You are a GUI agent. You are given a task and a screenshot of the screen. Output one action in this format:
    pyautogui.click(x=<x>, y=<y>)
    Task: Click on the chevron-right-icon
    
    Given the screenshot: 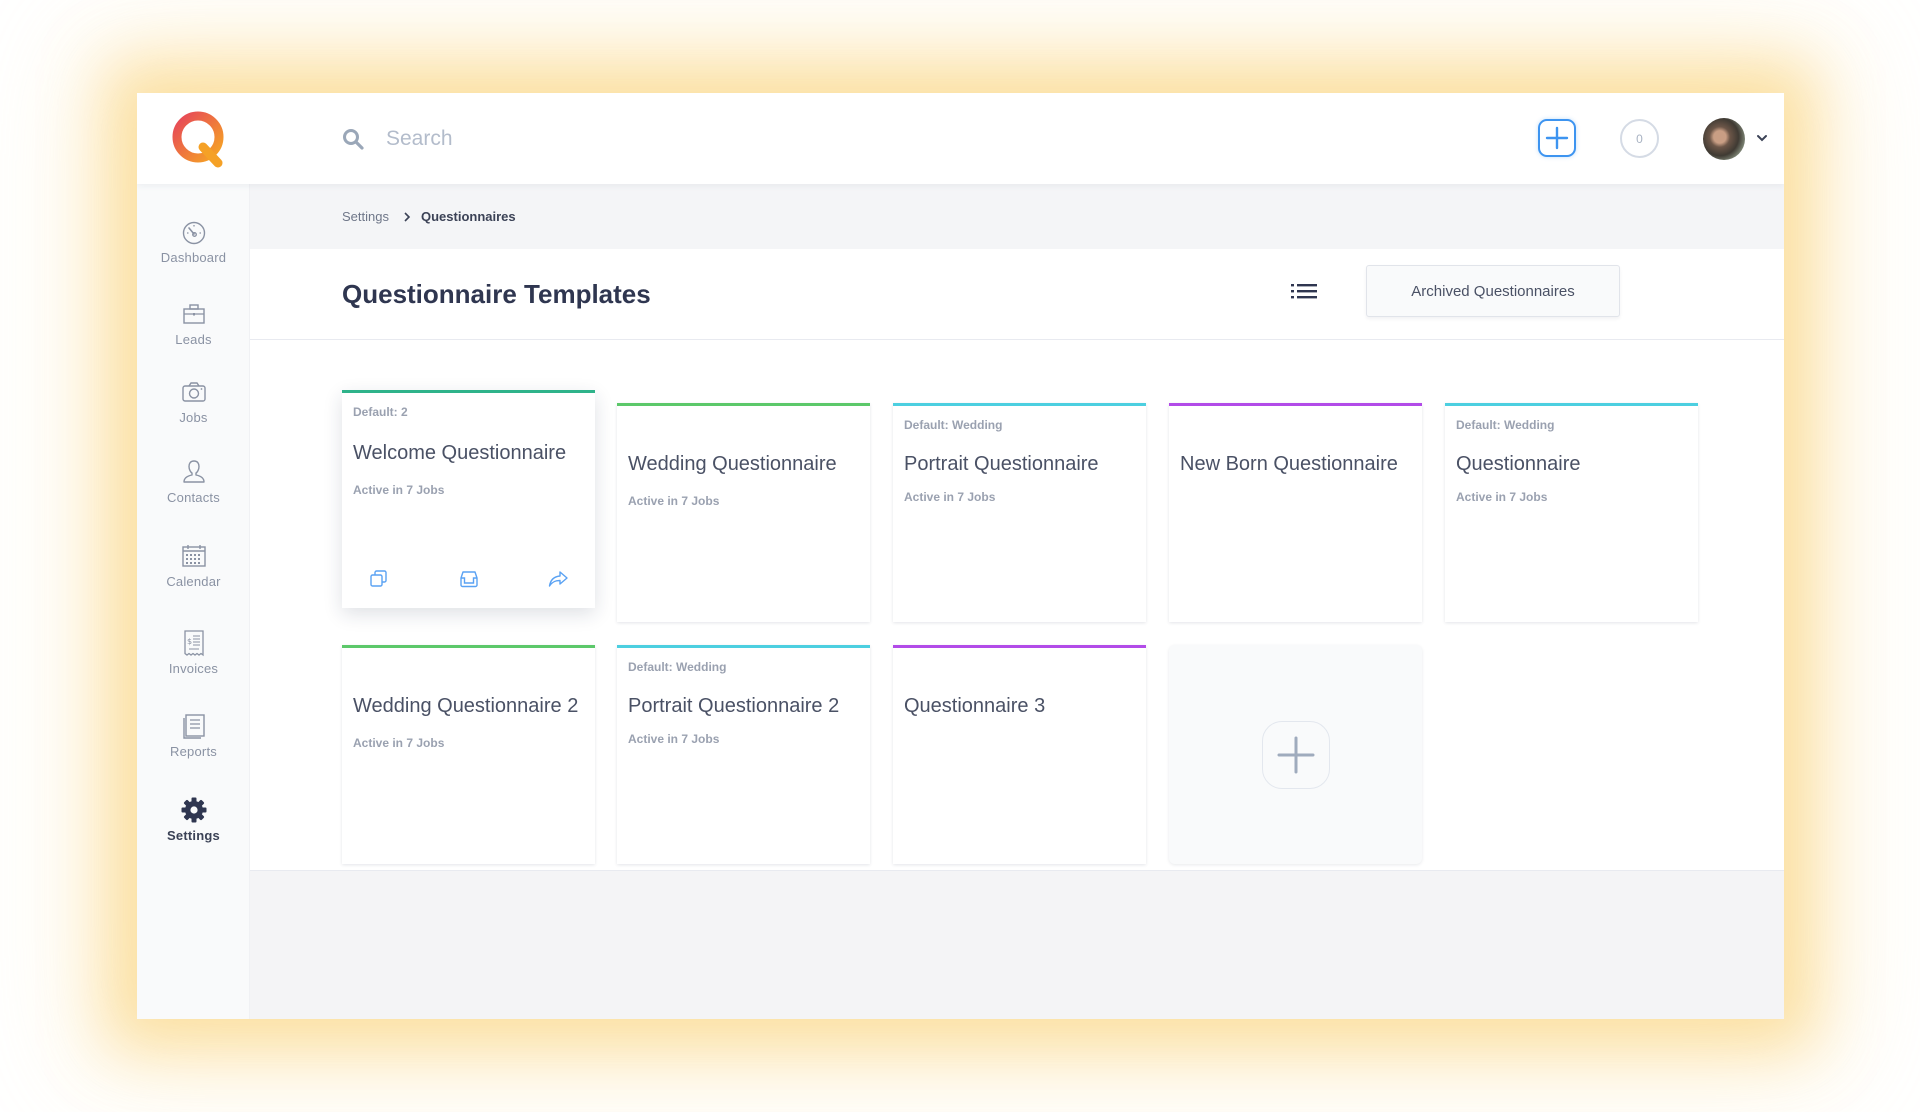 What is the action you would take?
    pyautogui.click(x=407, y=216)
    